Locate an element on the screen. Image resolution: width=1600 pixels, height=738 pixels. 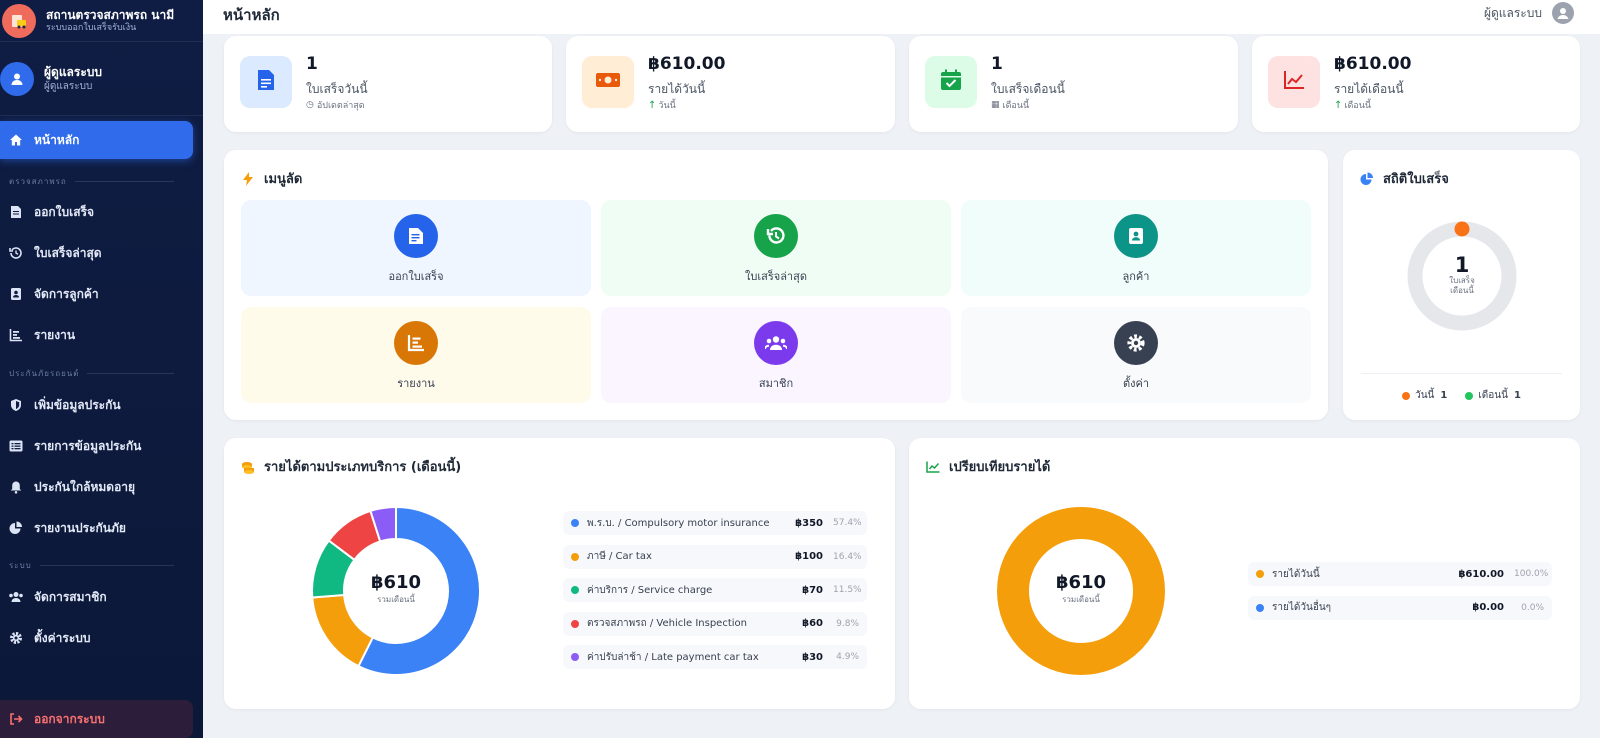
receipt-stats-header: สถิติใบเสร็จ is located at coordinates (1404, 178).